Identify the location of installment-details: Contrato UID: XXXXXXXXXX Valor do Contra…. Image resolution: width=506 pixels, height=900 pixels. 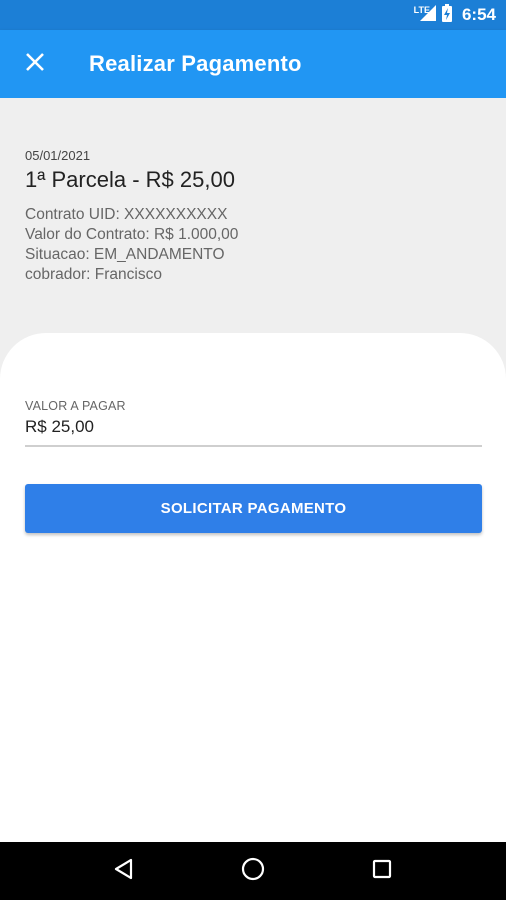
(253, 245).